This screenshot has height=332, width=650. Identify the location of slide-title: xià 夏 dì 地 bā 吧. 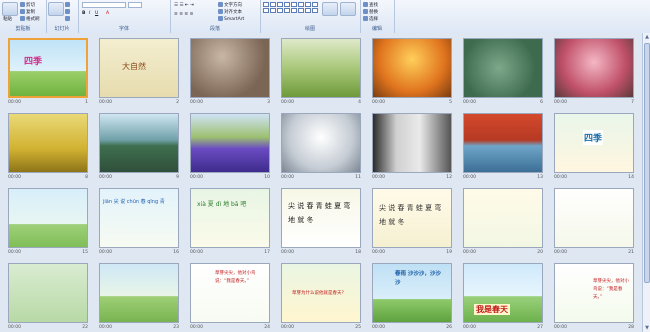
(222, 204).